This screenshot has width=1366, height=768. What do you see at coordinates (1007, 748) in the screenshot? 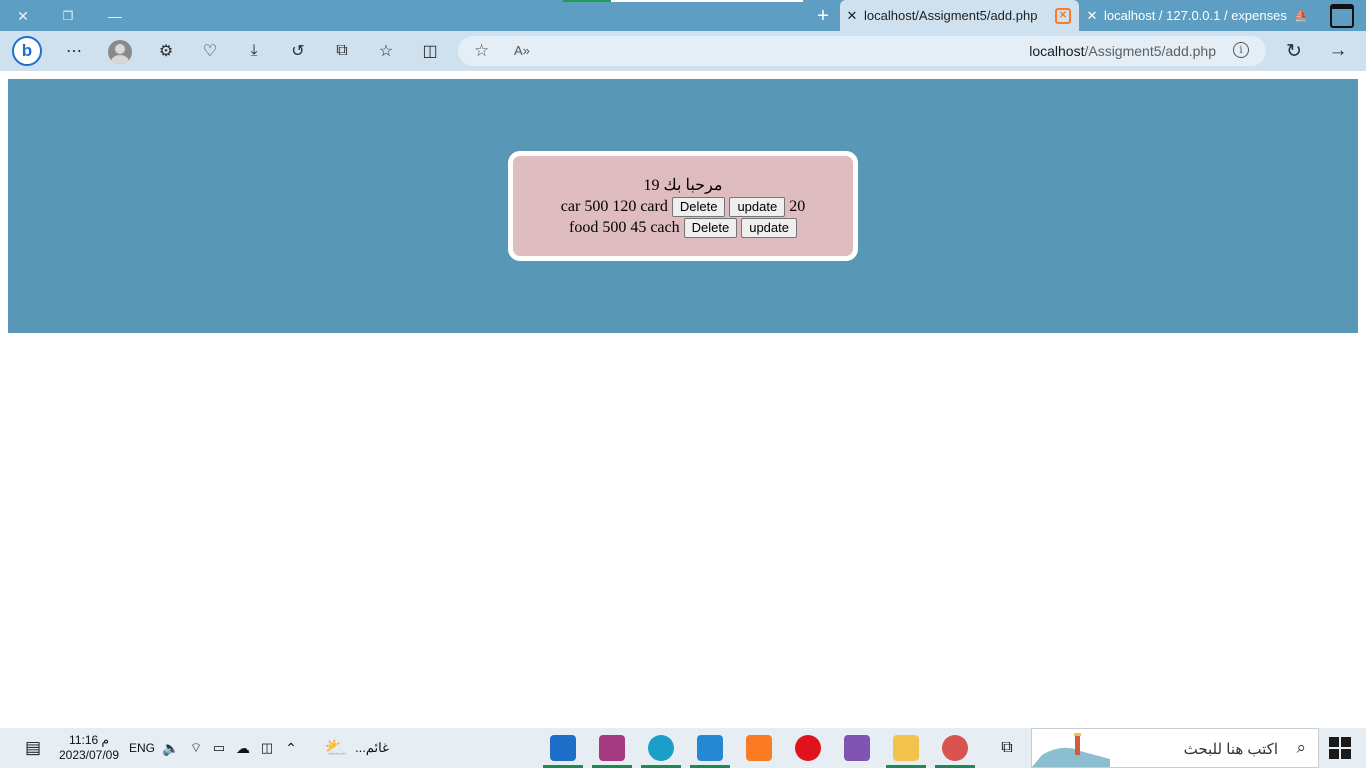
I see `task-view-icon: ⧉` at bounding box center [1007, 748].